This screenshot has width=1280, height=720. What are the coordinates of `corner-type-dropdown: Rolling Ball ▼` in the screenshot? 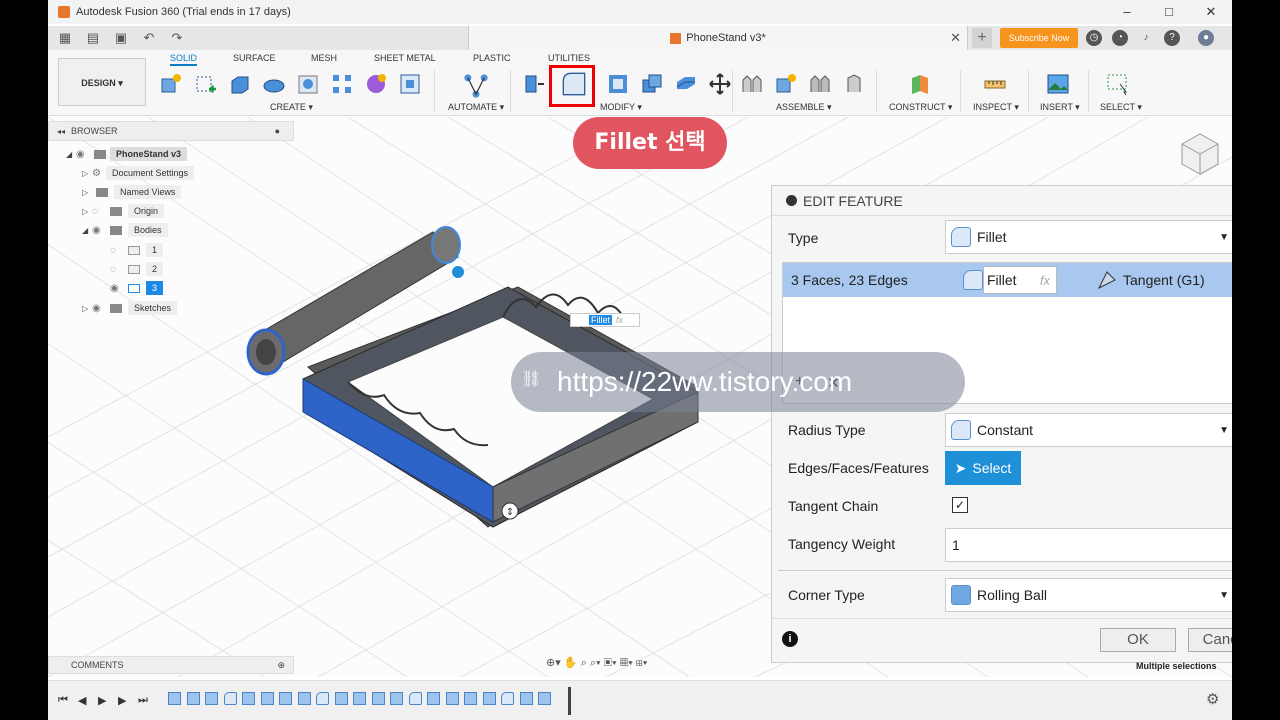 It's located at (1088, 595).